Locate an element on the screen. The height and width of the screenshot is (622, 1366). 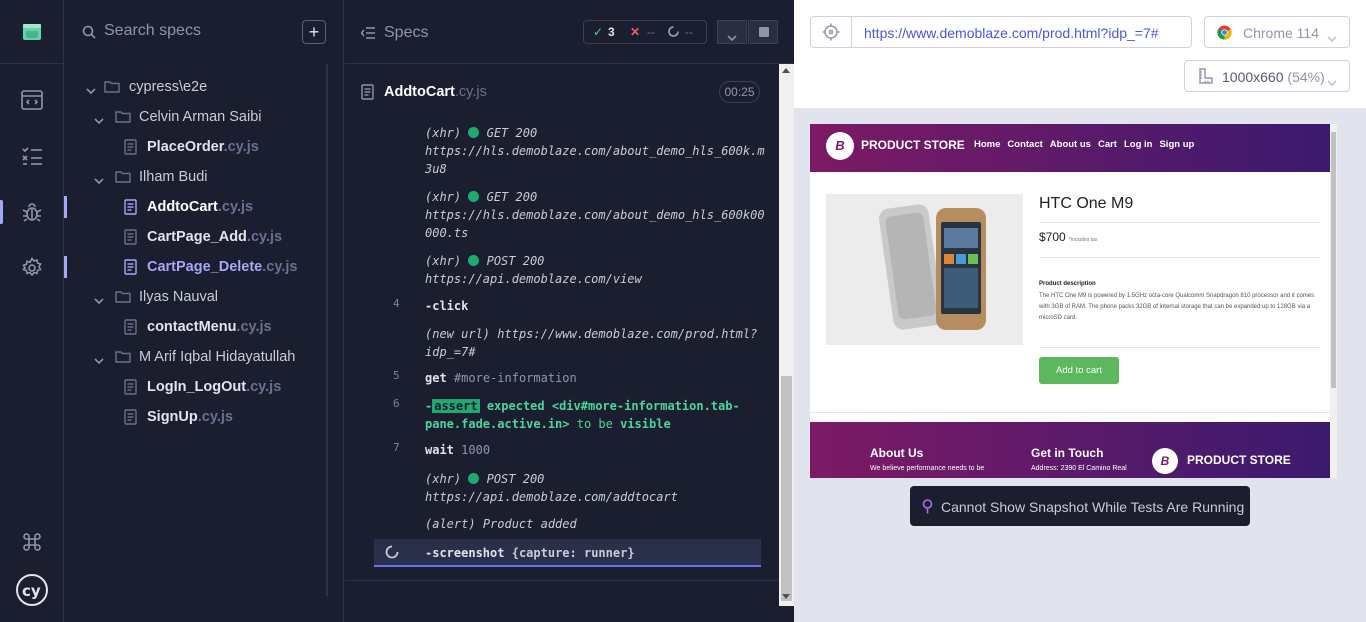
browser-select: Chrome 114 is located at coordinates (1277, 32).